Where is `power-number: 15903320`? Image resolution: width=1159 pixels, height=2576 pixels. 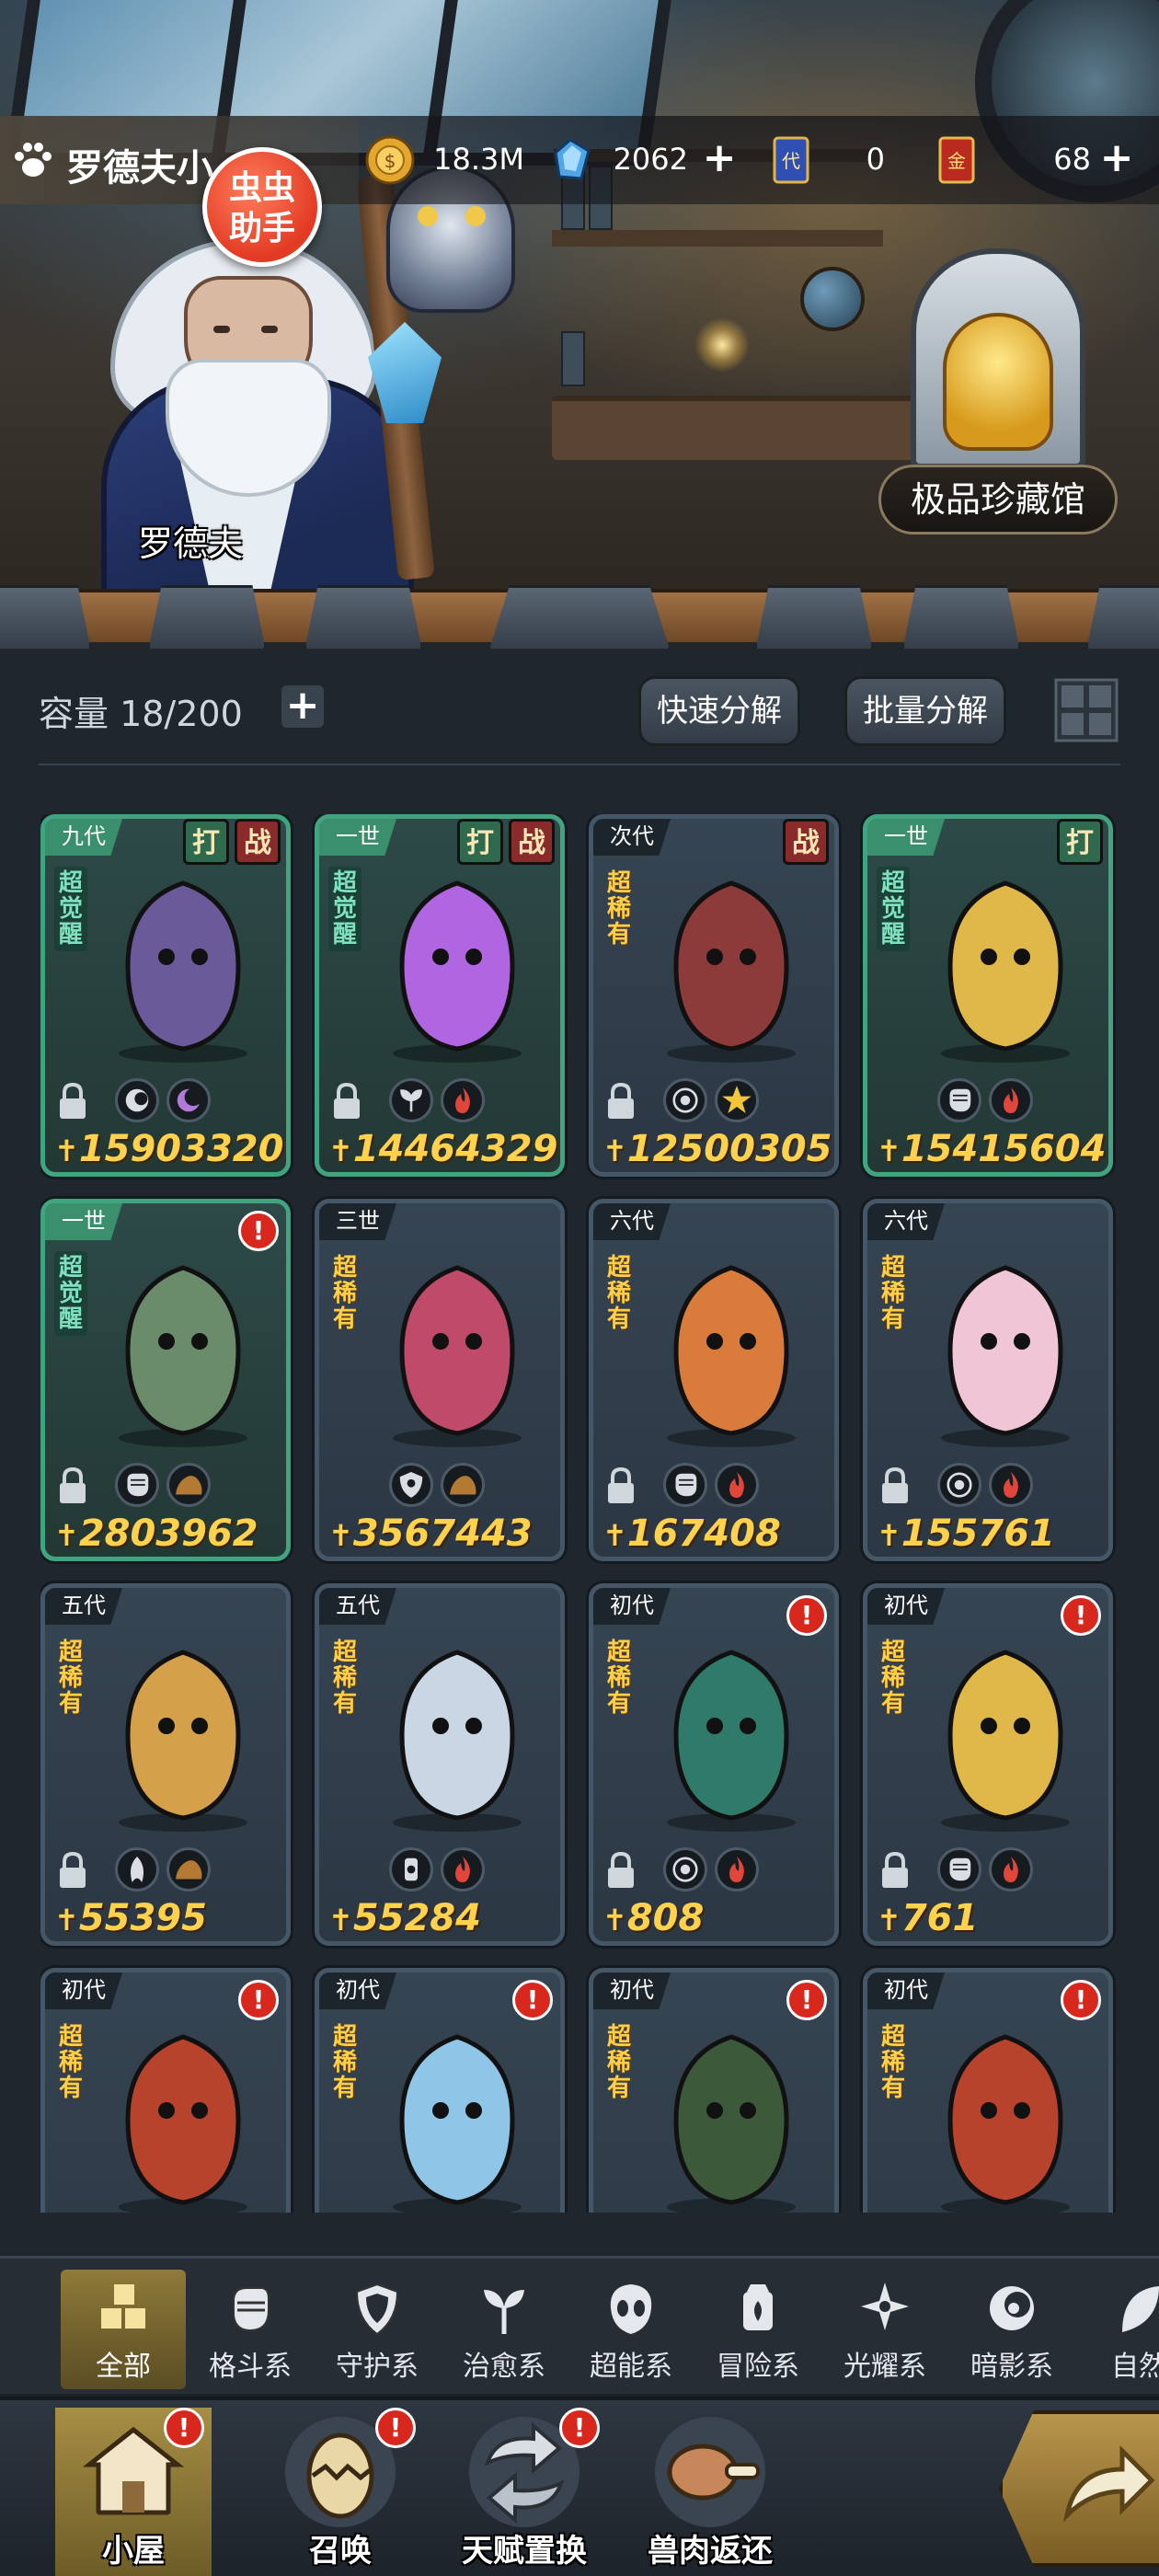
power-number: 15903320 is located at coordinates (181, 1149).